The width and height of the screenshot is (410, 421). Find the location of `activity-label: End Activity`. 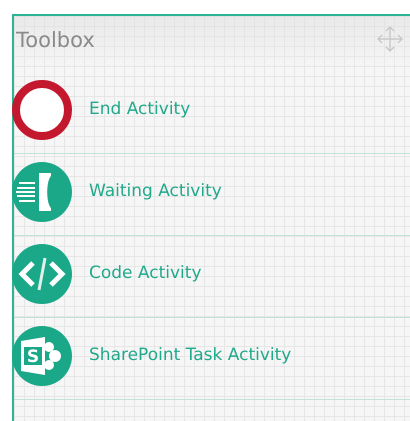

activity-label: End Activity is located at coordinates (139, 109).